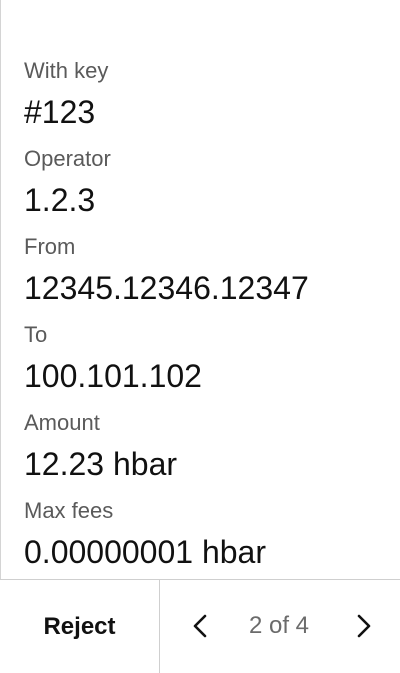 This screenshot has height=673, width=400. Describe the element at coordinates (208, 183) in the screenshot. I see `field-operator: Operator 1.2.3` at that location.